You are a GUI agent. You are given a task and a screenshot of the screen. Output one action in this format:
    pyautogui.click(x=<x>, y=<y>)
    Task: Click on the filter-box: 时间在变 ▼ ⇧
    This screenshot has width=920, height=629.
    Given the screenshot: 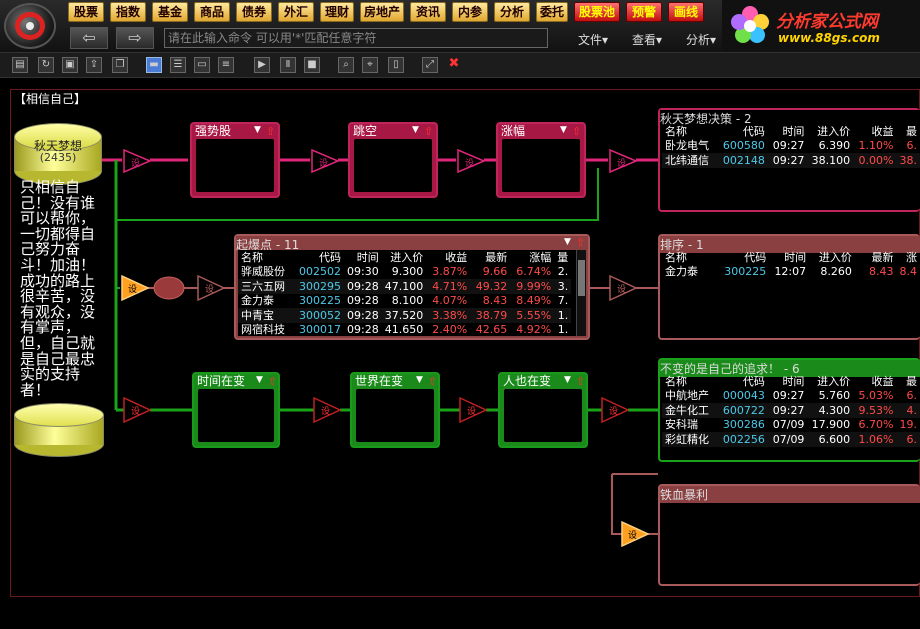 What is the action you would take?
    pyautogui.click(x=236, y=410)
    